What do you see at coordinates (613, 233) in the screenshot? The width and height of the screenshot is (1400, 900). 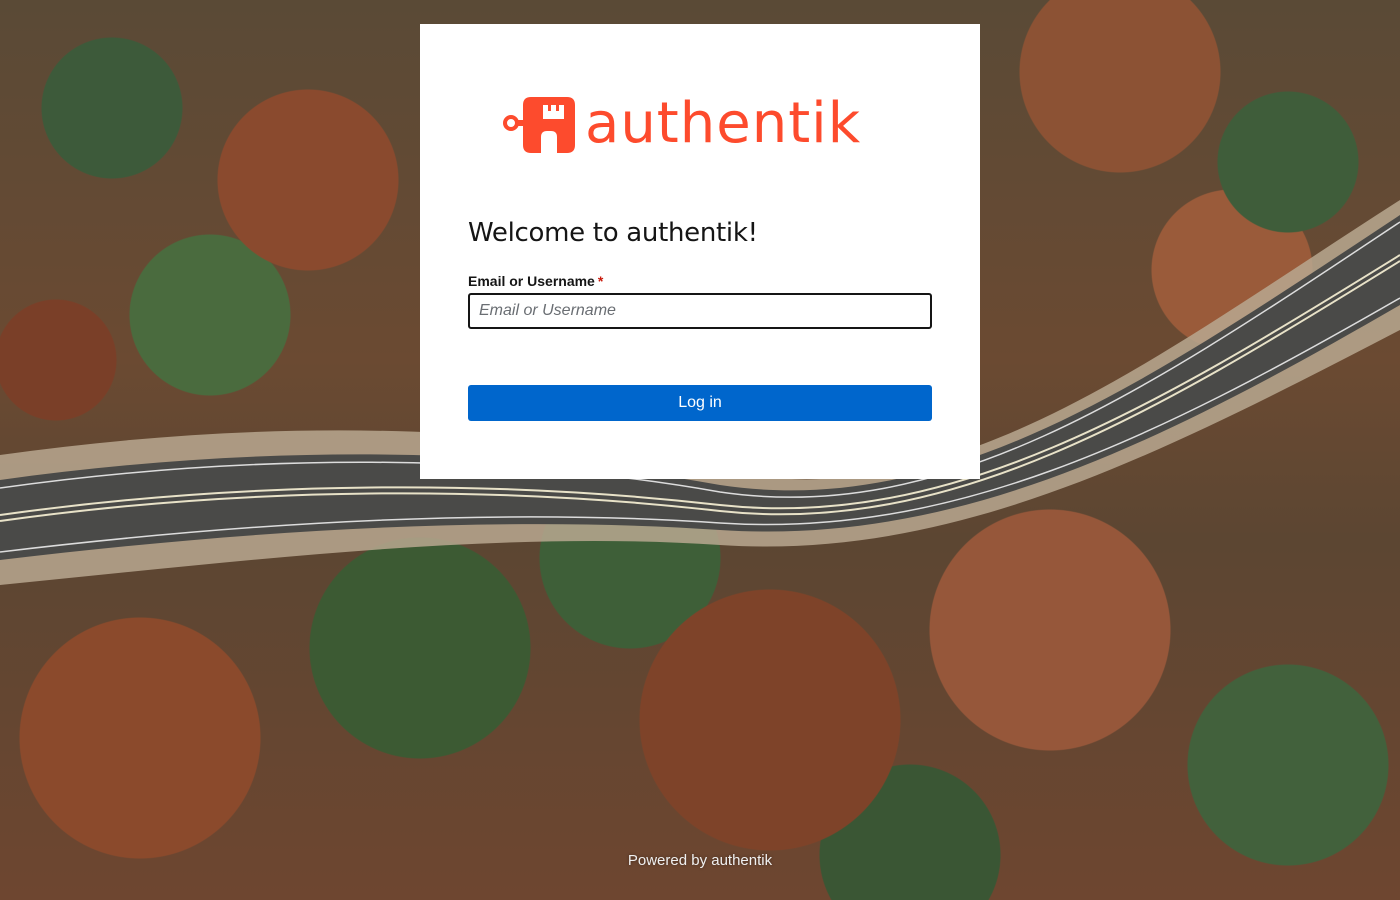 I see `page-title: Welcome to authentik!` at bounding box center [613, 233].